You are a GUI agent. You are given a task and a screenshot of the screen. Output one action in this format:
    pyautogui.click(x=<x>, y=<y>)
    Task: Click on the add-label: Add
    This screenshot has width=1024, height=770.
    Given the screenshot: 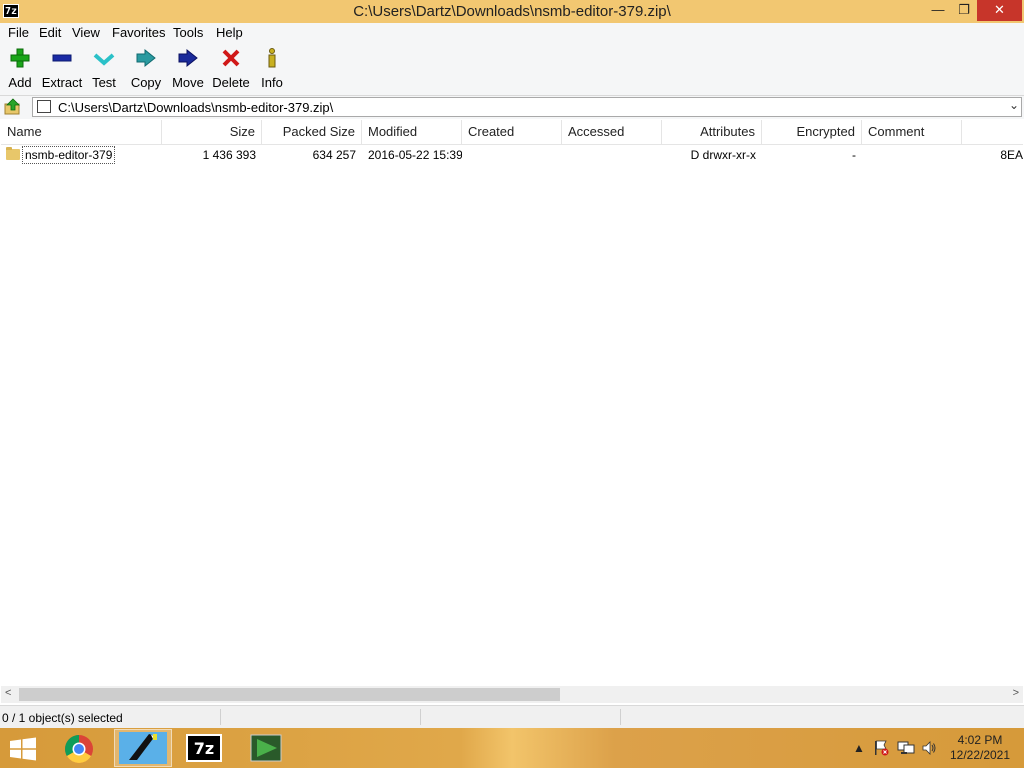 What is the action you would take?
    pyautogui.click(x=20, y=82)
    